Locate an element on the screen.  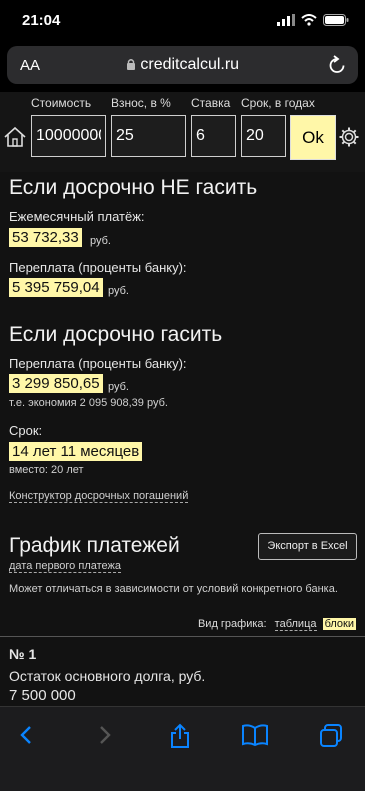
prepay-term-label: Срок: is located at coordinates (26, 430).